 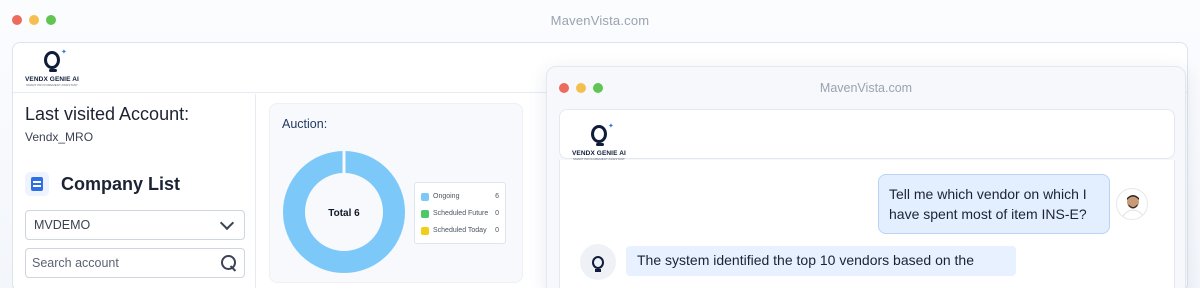 I want to click on legend-label: Scheduled Future, so click(x=461, y=213).